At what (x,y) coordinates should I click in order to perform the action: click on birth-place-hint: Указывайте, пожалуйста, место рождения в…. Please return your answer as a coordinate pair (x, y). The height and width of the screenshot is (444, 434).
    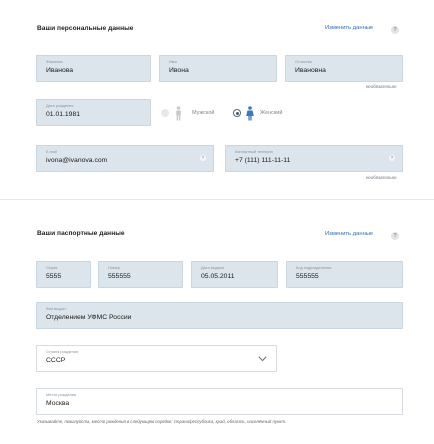
    Looking at the image, I should click on (162, 421).